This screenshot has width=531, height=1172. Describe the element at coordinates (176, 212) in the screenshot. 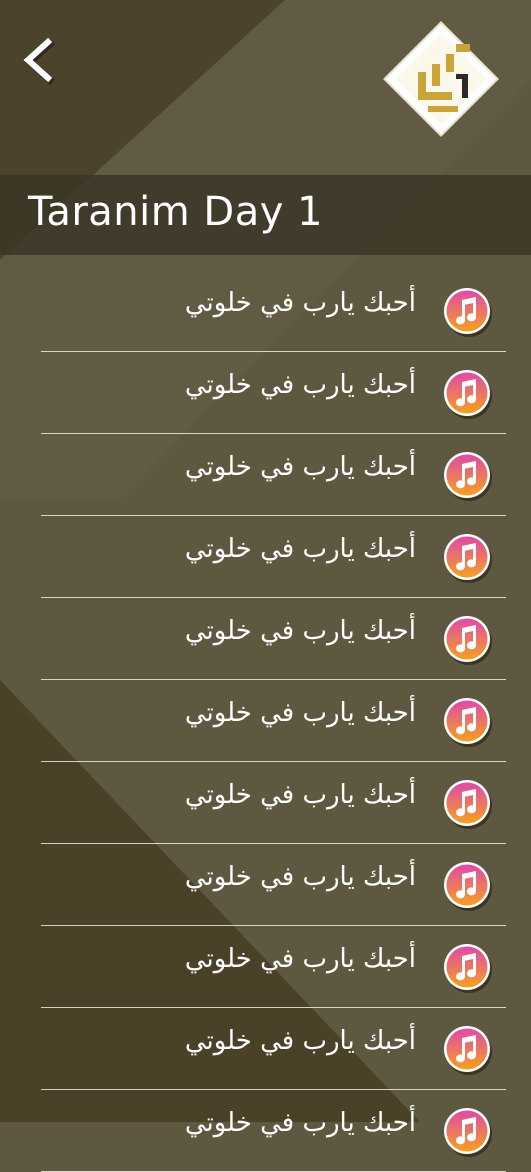

I see `page-title: Taranim Day 1` at that location.